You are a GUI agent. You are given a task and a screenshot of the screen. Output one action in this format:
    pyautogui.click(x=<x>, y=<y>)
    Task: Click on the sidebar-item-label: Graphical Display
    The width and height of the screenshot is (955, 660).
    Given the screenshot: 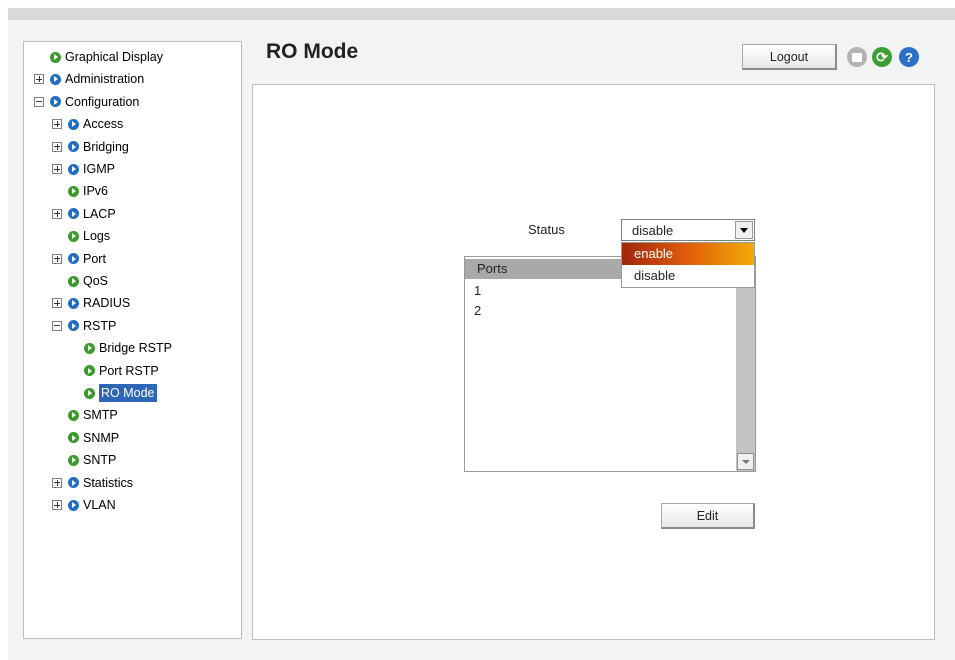 What is the action you would take?
    pyautogui.click(x=114, y=57)
    